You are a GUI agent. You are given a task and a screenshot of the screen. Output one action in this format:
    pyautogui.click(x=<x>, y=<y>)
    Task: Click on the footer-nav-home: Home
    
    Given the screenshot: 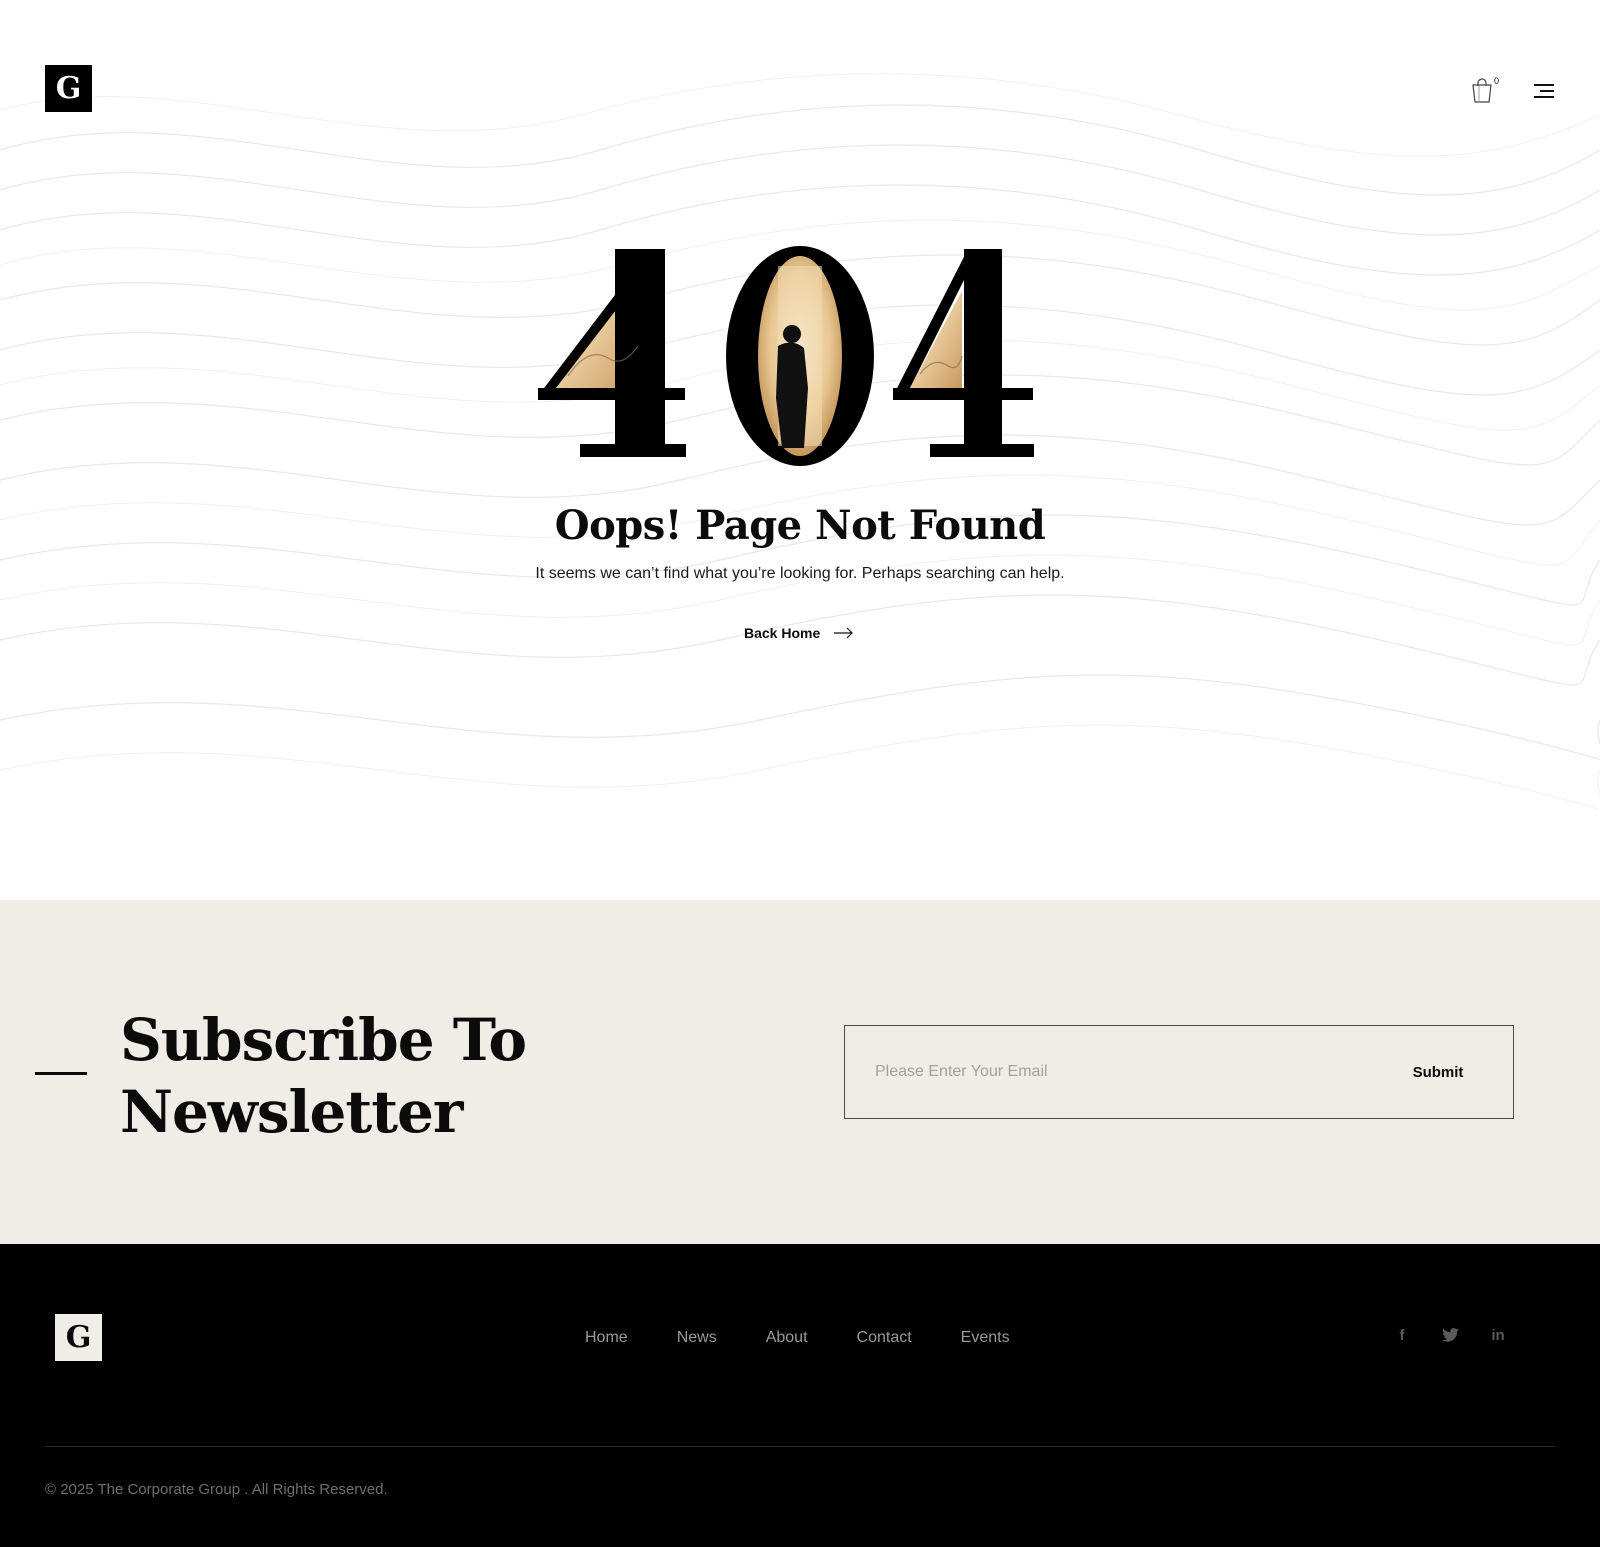 What is the action you would take?
    pyautogui.click(x=606, y=1338)
    